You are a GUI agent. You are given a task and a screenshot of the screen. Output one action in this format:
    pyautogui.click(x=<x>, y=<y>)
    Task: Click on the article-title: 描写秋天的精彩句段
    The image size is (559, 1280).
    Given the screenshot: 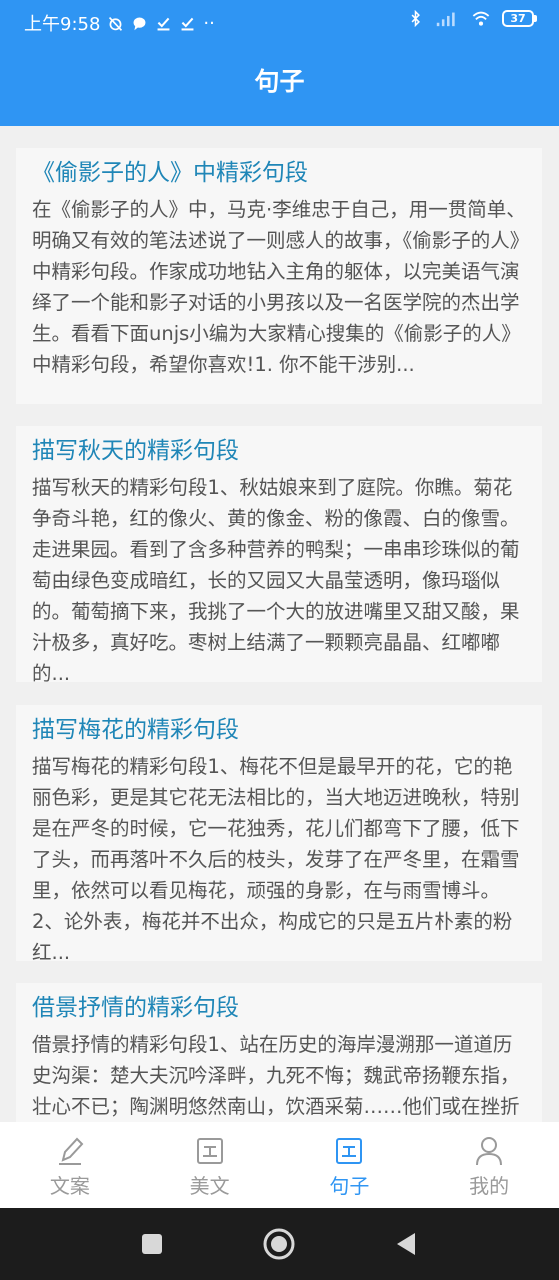 What is the action you would take?
    pyautogui.click(x=280, y=451)
    